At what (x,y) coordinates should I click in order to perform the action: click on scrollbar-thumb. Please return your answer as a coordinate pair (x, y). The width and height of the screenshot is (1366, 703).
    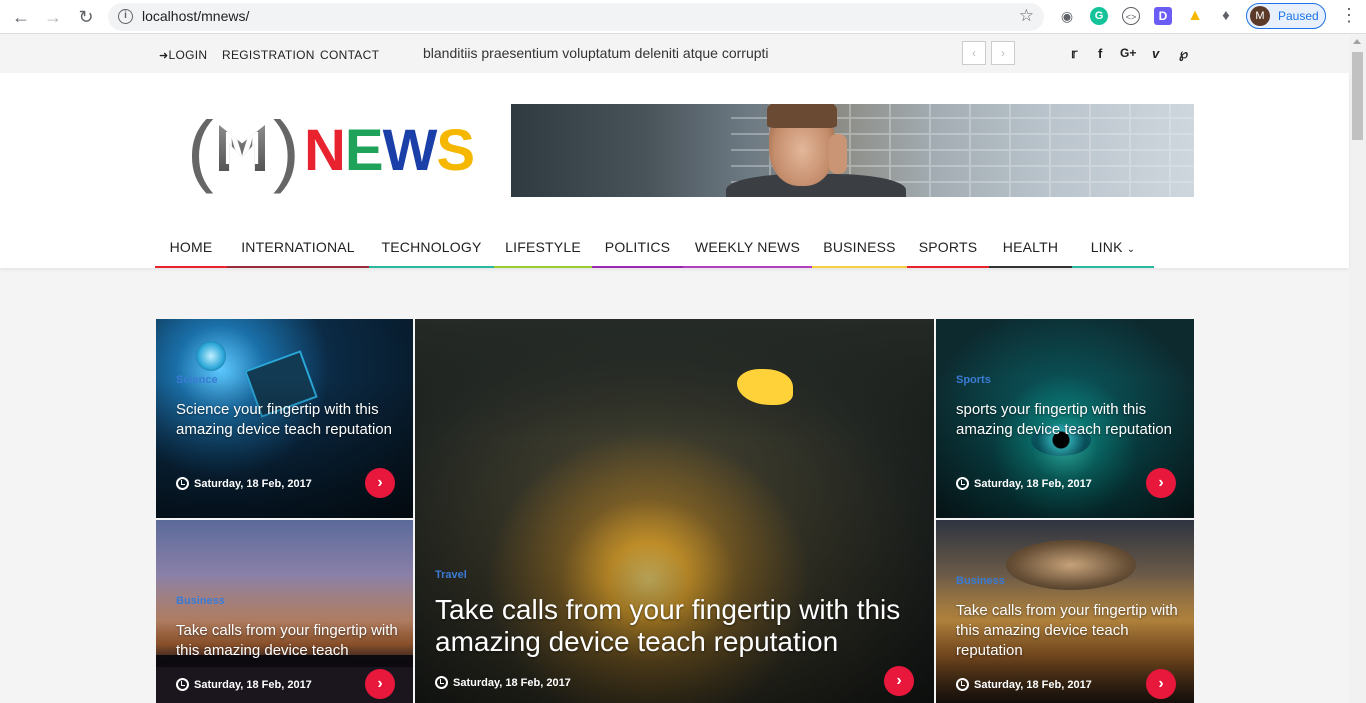
    Looking at the image, I should click on (1357, 96).